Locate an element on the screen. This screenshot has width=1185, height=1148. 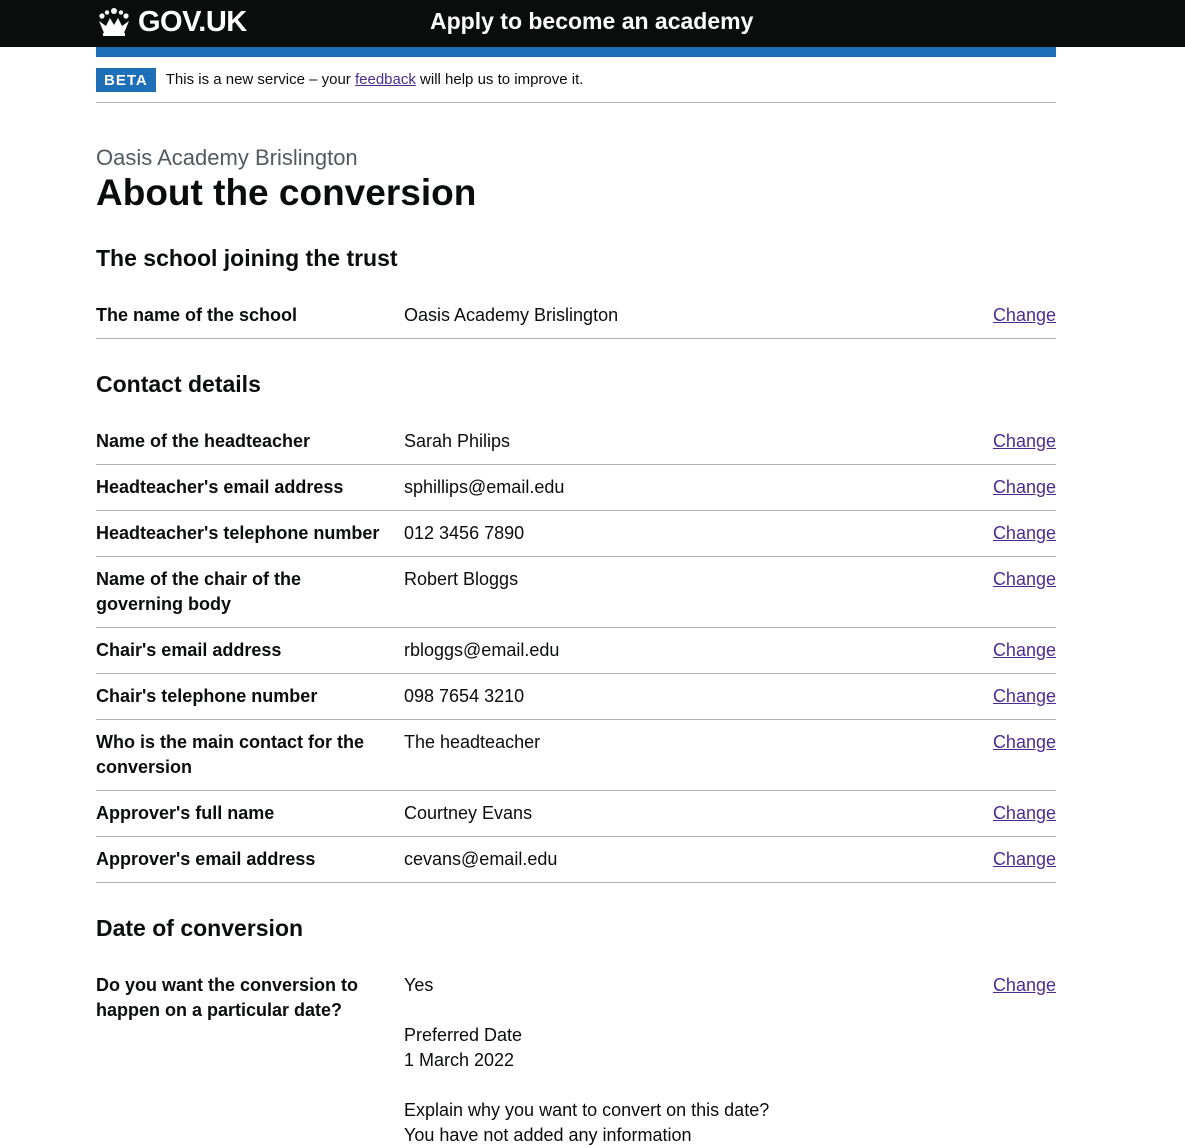
row-value: sphillips@email.edu is located at coordinates (484, 487).